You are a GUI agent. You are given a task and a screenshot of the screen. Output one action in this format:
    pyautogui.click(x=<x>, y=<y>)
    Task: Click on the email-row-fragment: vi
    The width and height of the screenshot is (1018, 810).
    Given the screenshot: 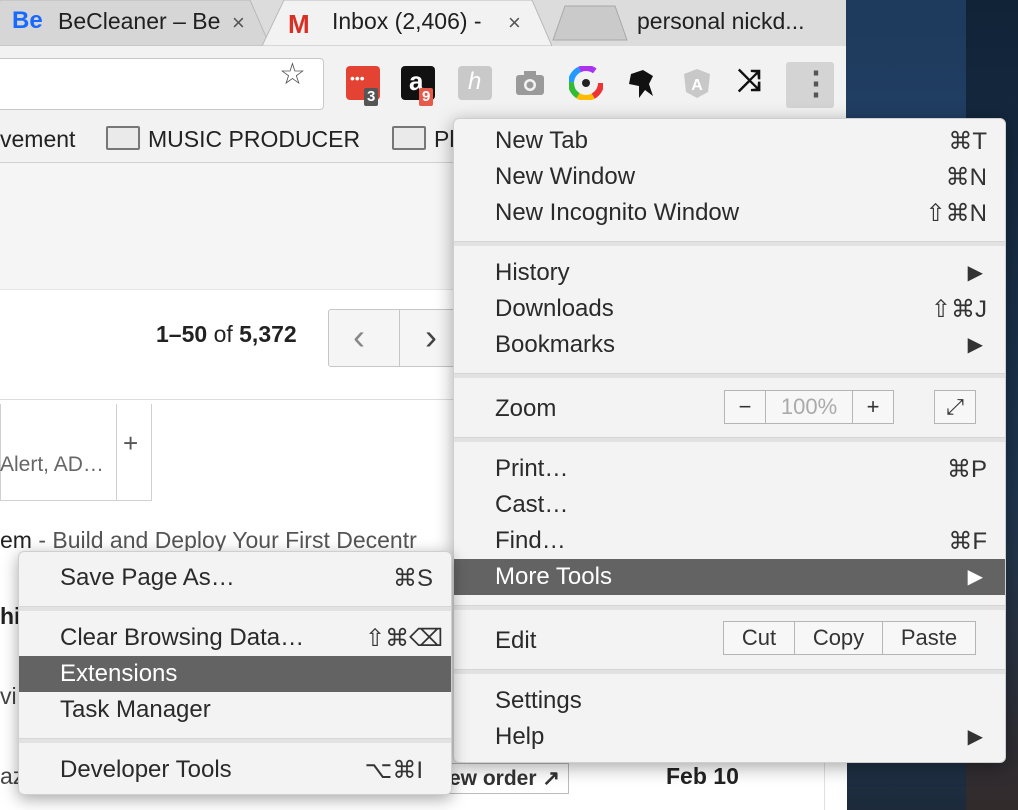 What is the action you would take?
    pyautogui.click(x=8, y=696)
    